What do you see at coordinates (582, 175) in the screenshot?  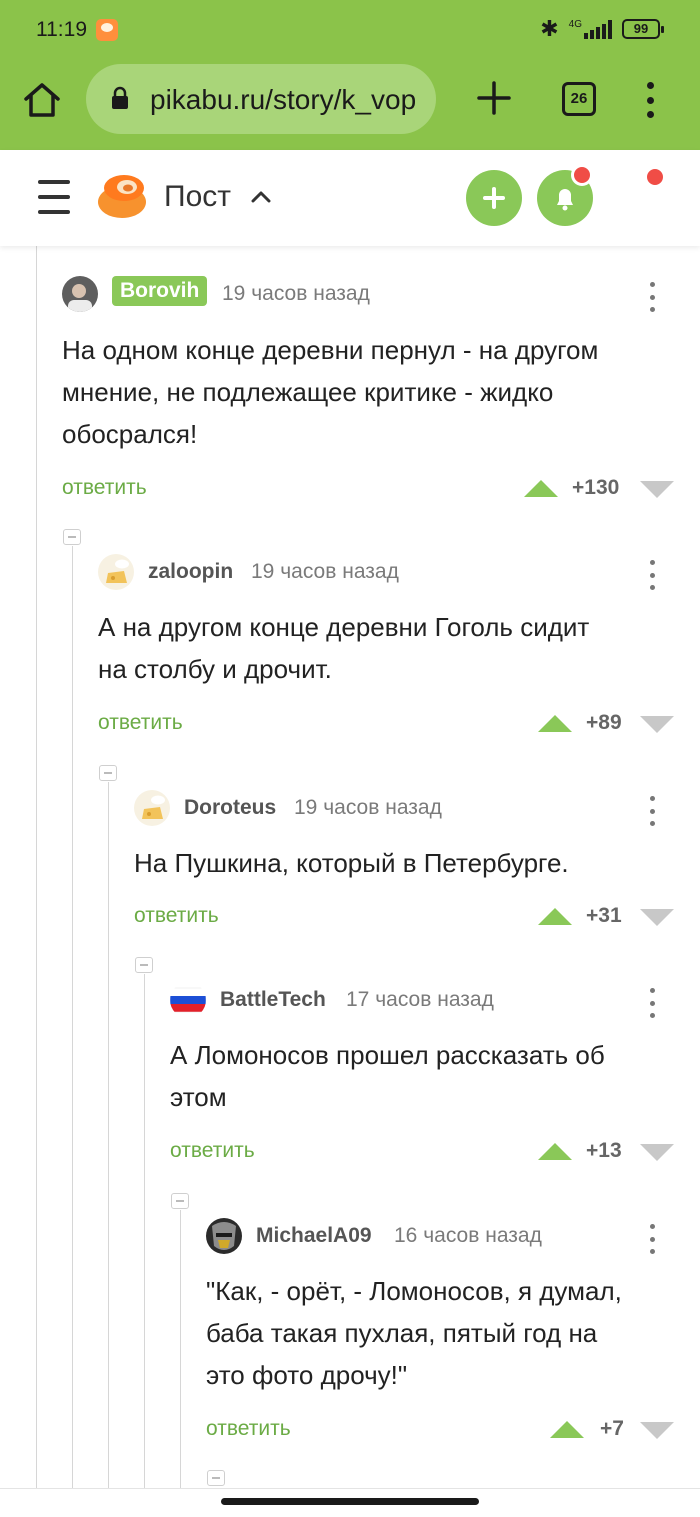 I see `notification-badge` at bounding box center [582, 175].